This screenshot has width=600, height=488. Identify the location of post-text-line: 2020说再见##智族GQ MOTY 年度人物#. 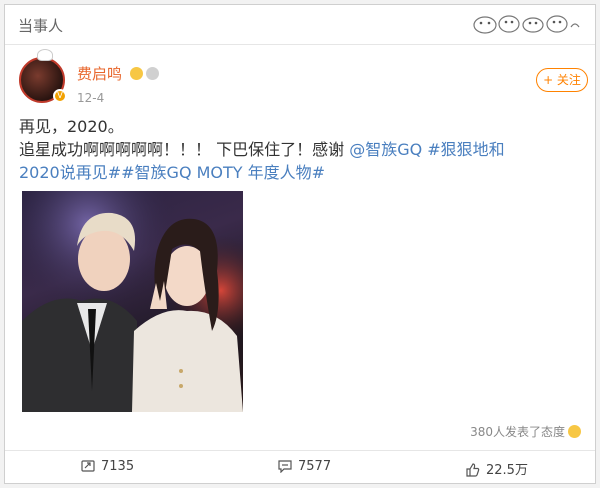
(299, 172).